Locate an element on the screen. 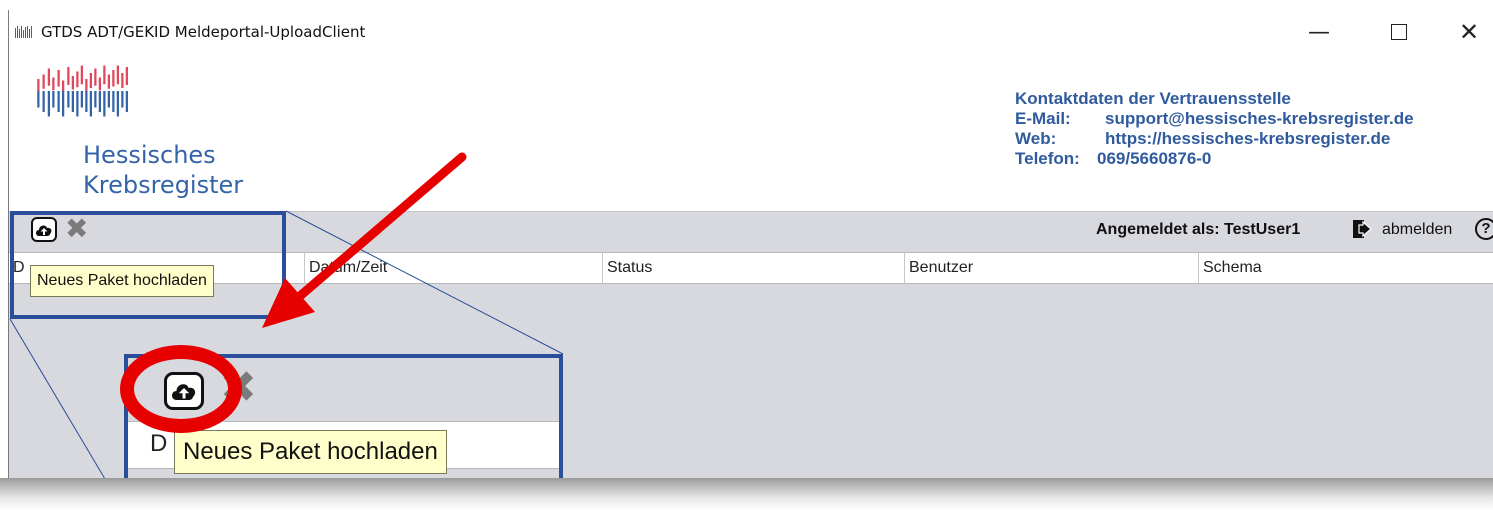 The height and width of the screenshot is (511, 1493). phone-value: 069/5660876-0 is located at coordinates (1154, 158).